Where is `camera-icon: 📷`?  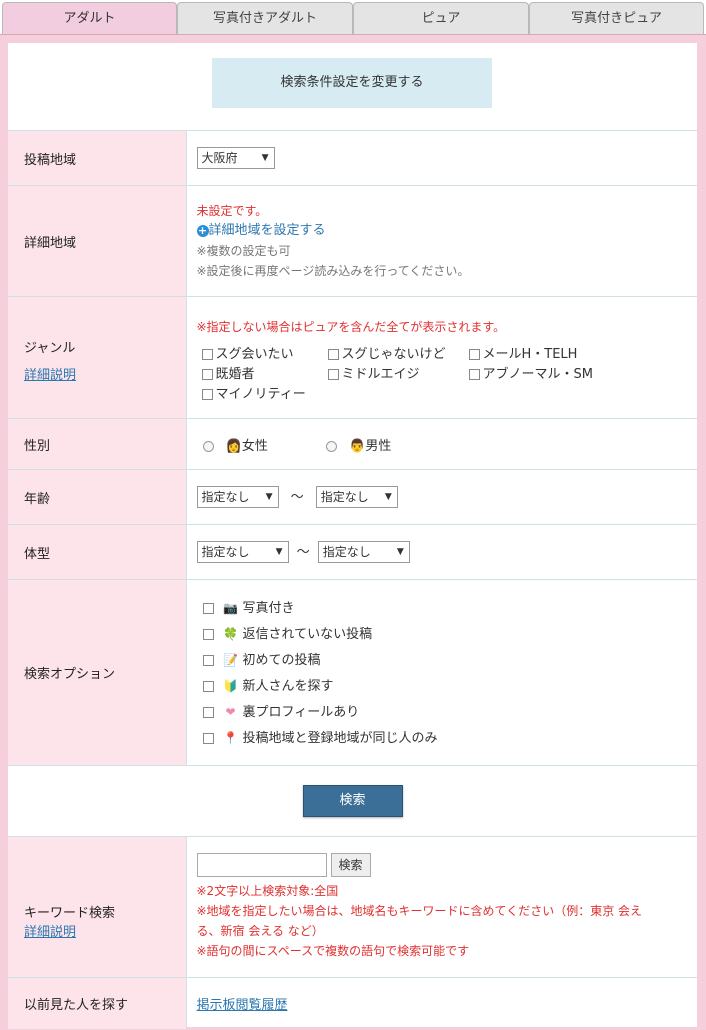 camera-icon: 📷 is located at coordinates (230, 607).